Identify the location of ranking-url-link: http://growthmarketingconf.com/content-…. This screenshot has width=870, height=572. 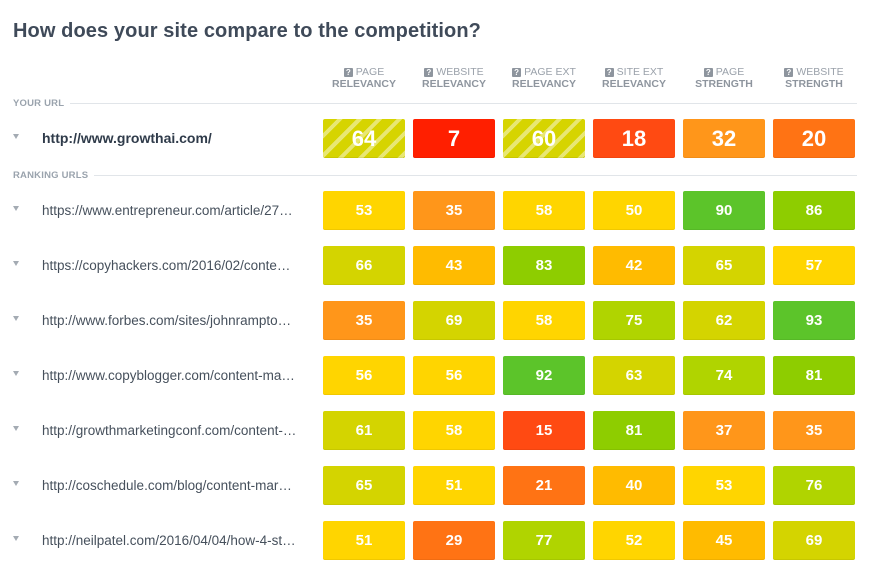
(177, 430).